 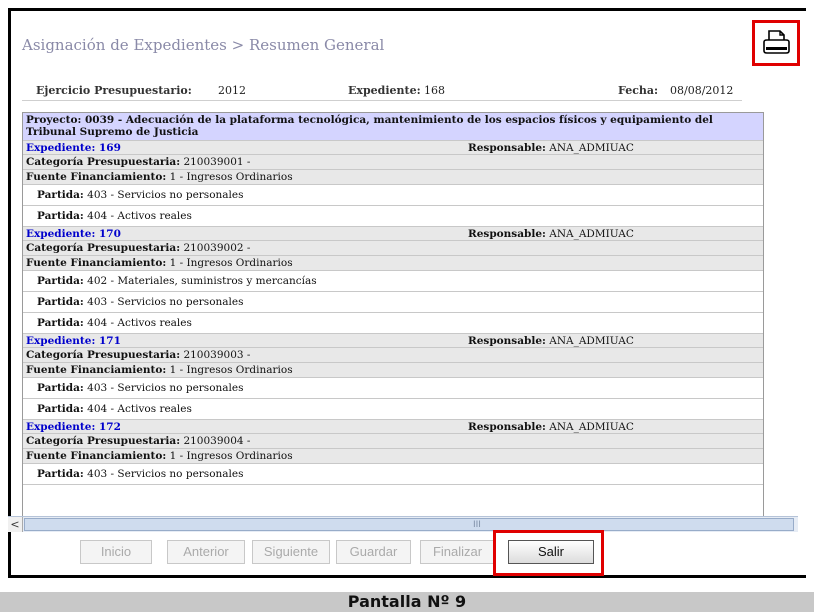 I want to click on categoria-row: Categoría Presupuestaria: 210039001 -, so click(x=393, y=162).